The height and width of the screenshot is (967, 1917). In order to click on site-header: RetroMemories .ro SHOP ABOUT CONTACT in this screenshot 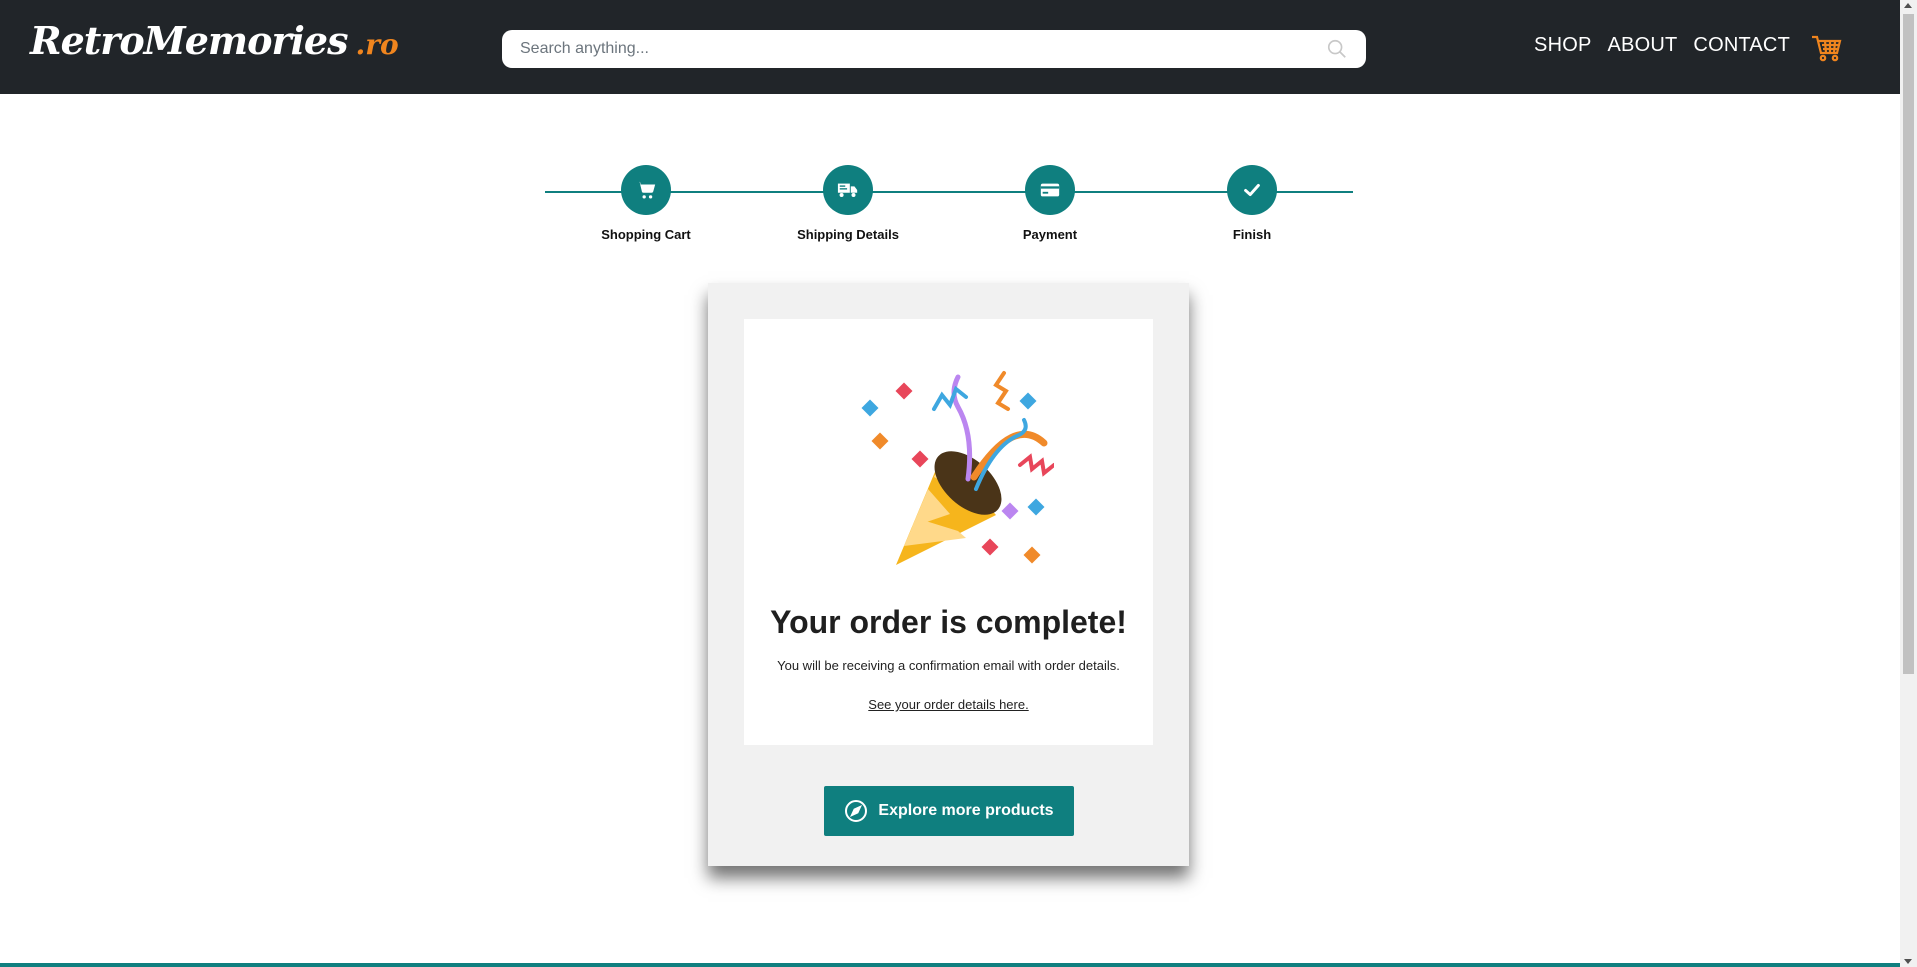, I will do `click(950, 47)`.